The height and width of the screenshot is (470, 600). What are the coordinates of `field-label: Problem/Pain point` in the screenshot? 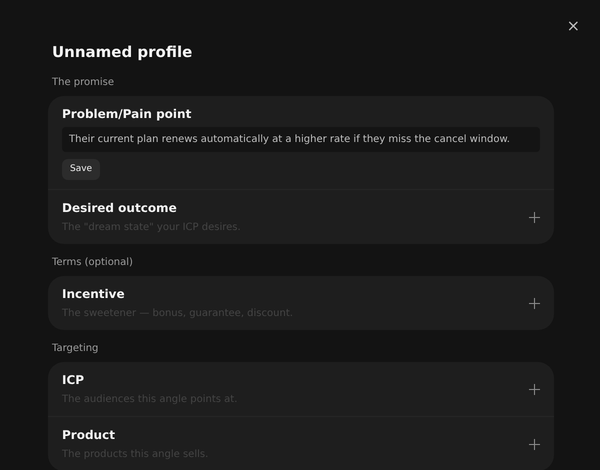 It's located at (127, 114).